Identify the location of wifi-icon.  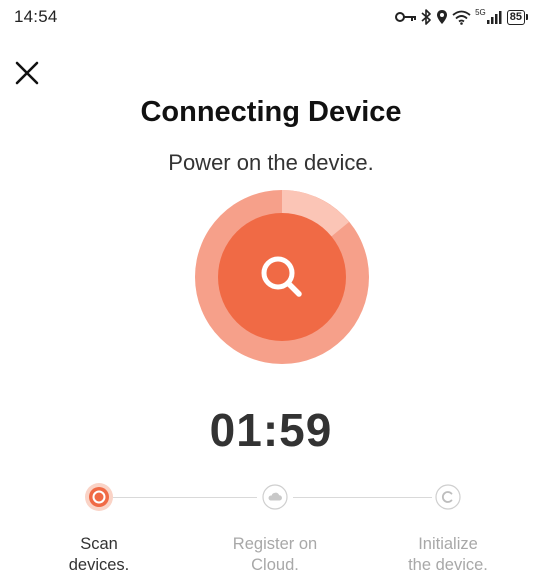
(461, 17).